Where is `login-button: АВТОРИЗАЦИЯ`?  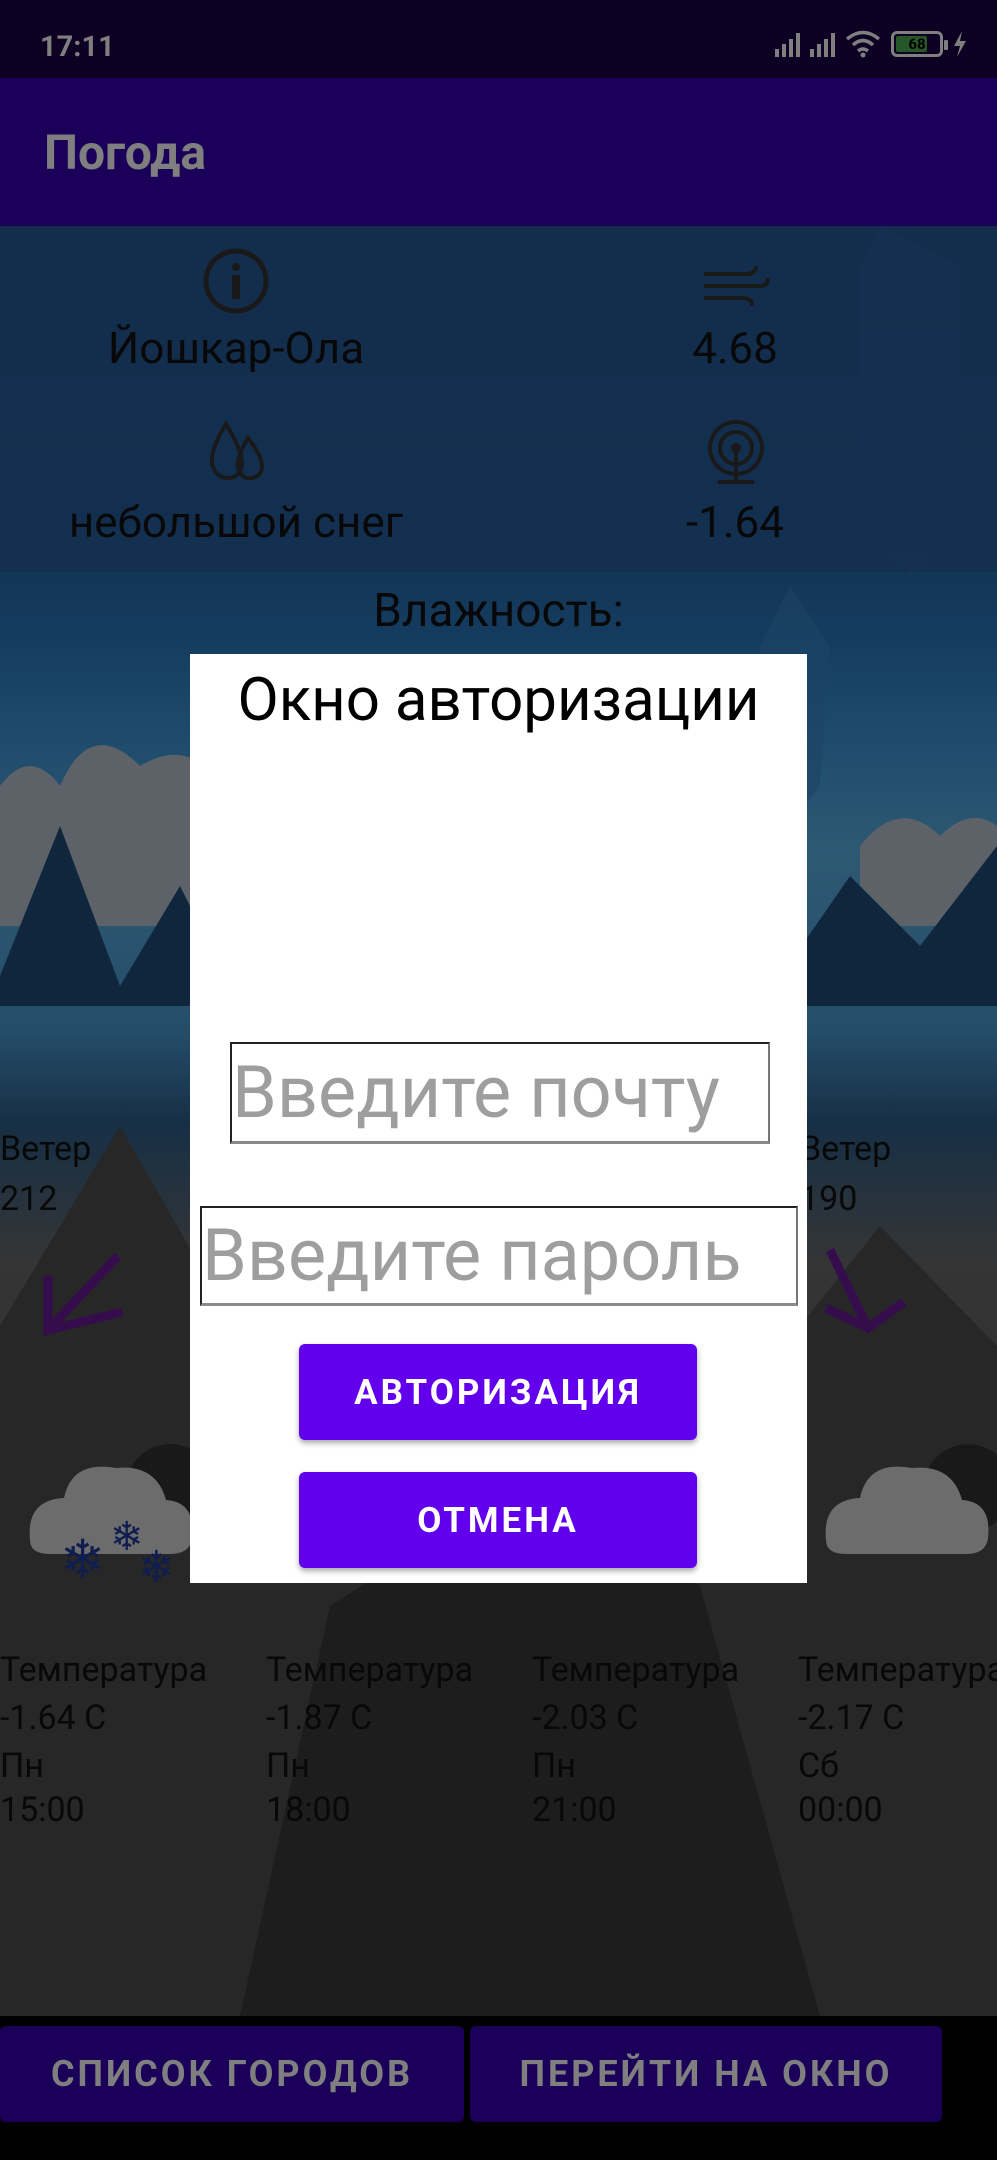 login-button: АВТОРИЗАЦИЯ is located at coordinates (498, 1392).